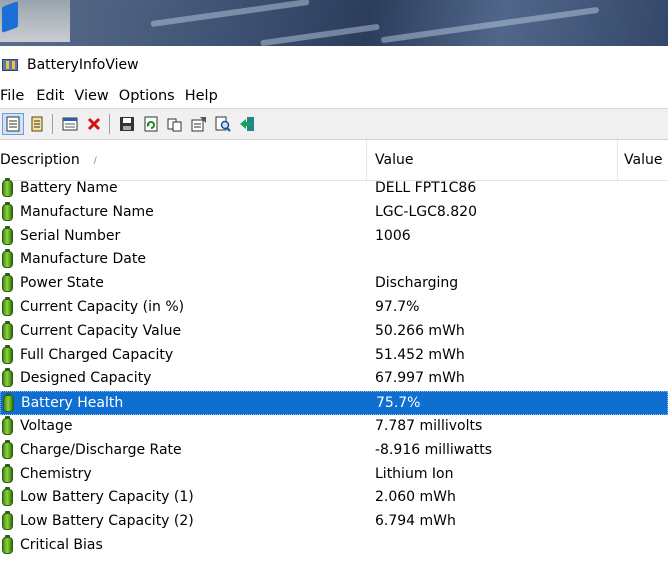 The width and height of the screenshot is (668, 565). I want to click on row-description: Battery Health, so click(72, 403).